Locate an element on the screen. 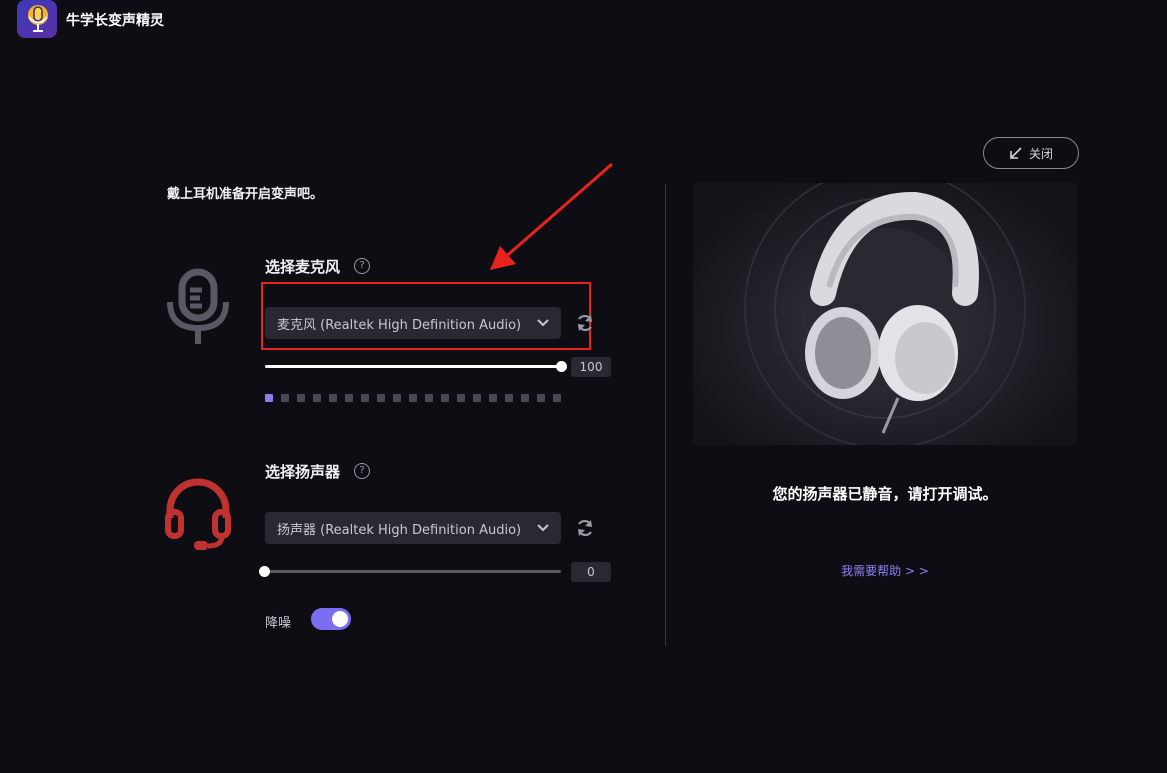 The width and height of the screenshot is (1167, 773). headphone-image is located at coordinates (885, 314).